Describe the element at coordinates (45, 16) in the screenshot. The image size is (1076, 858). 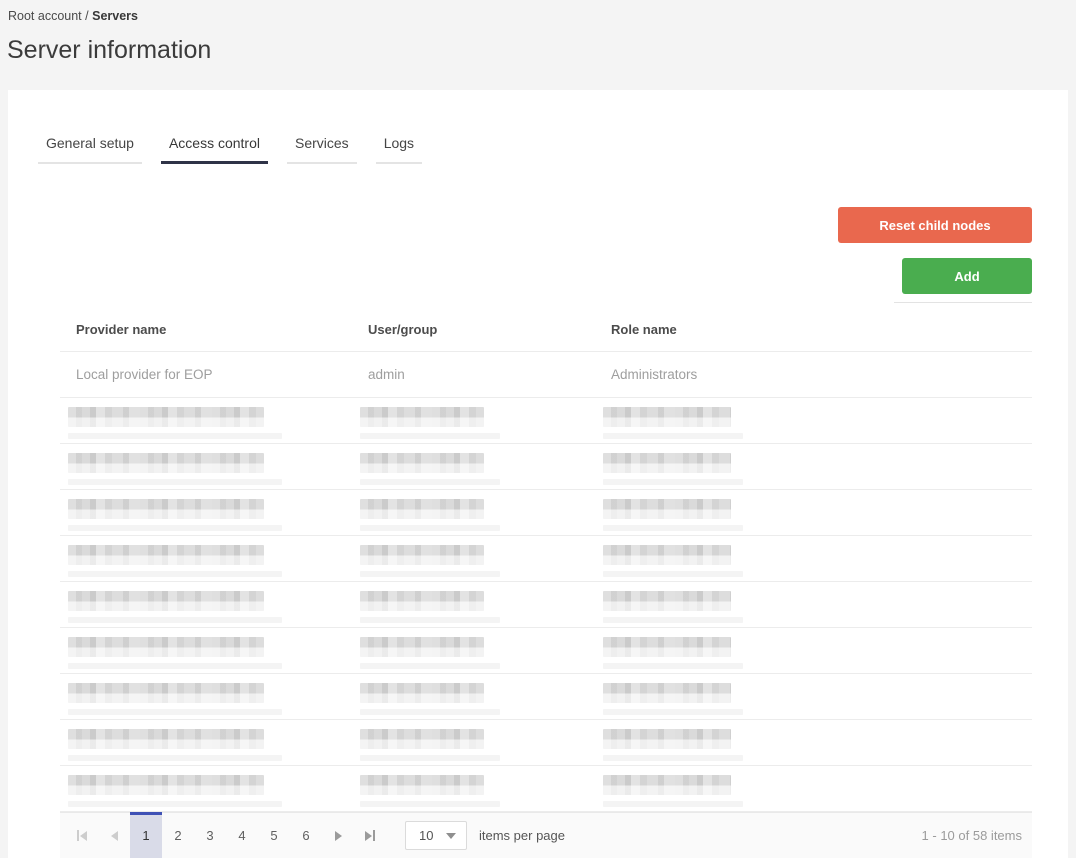
I see `breadcrumb-root: Root account` at that location.